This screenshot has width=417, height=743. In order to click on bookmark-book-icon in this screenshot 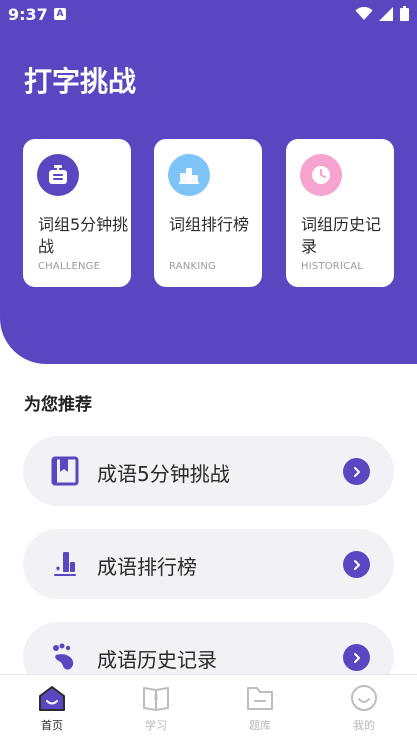, I will do `click(65, 471)`.